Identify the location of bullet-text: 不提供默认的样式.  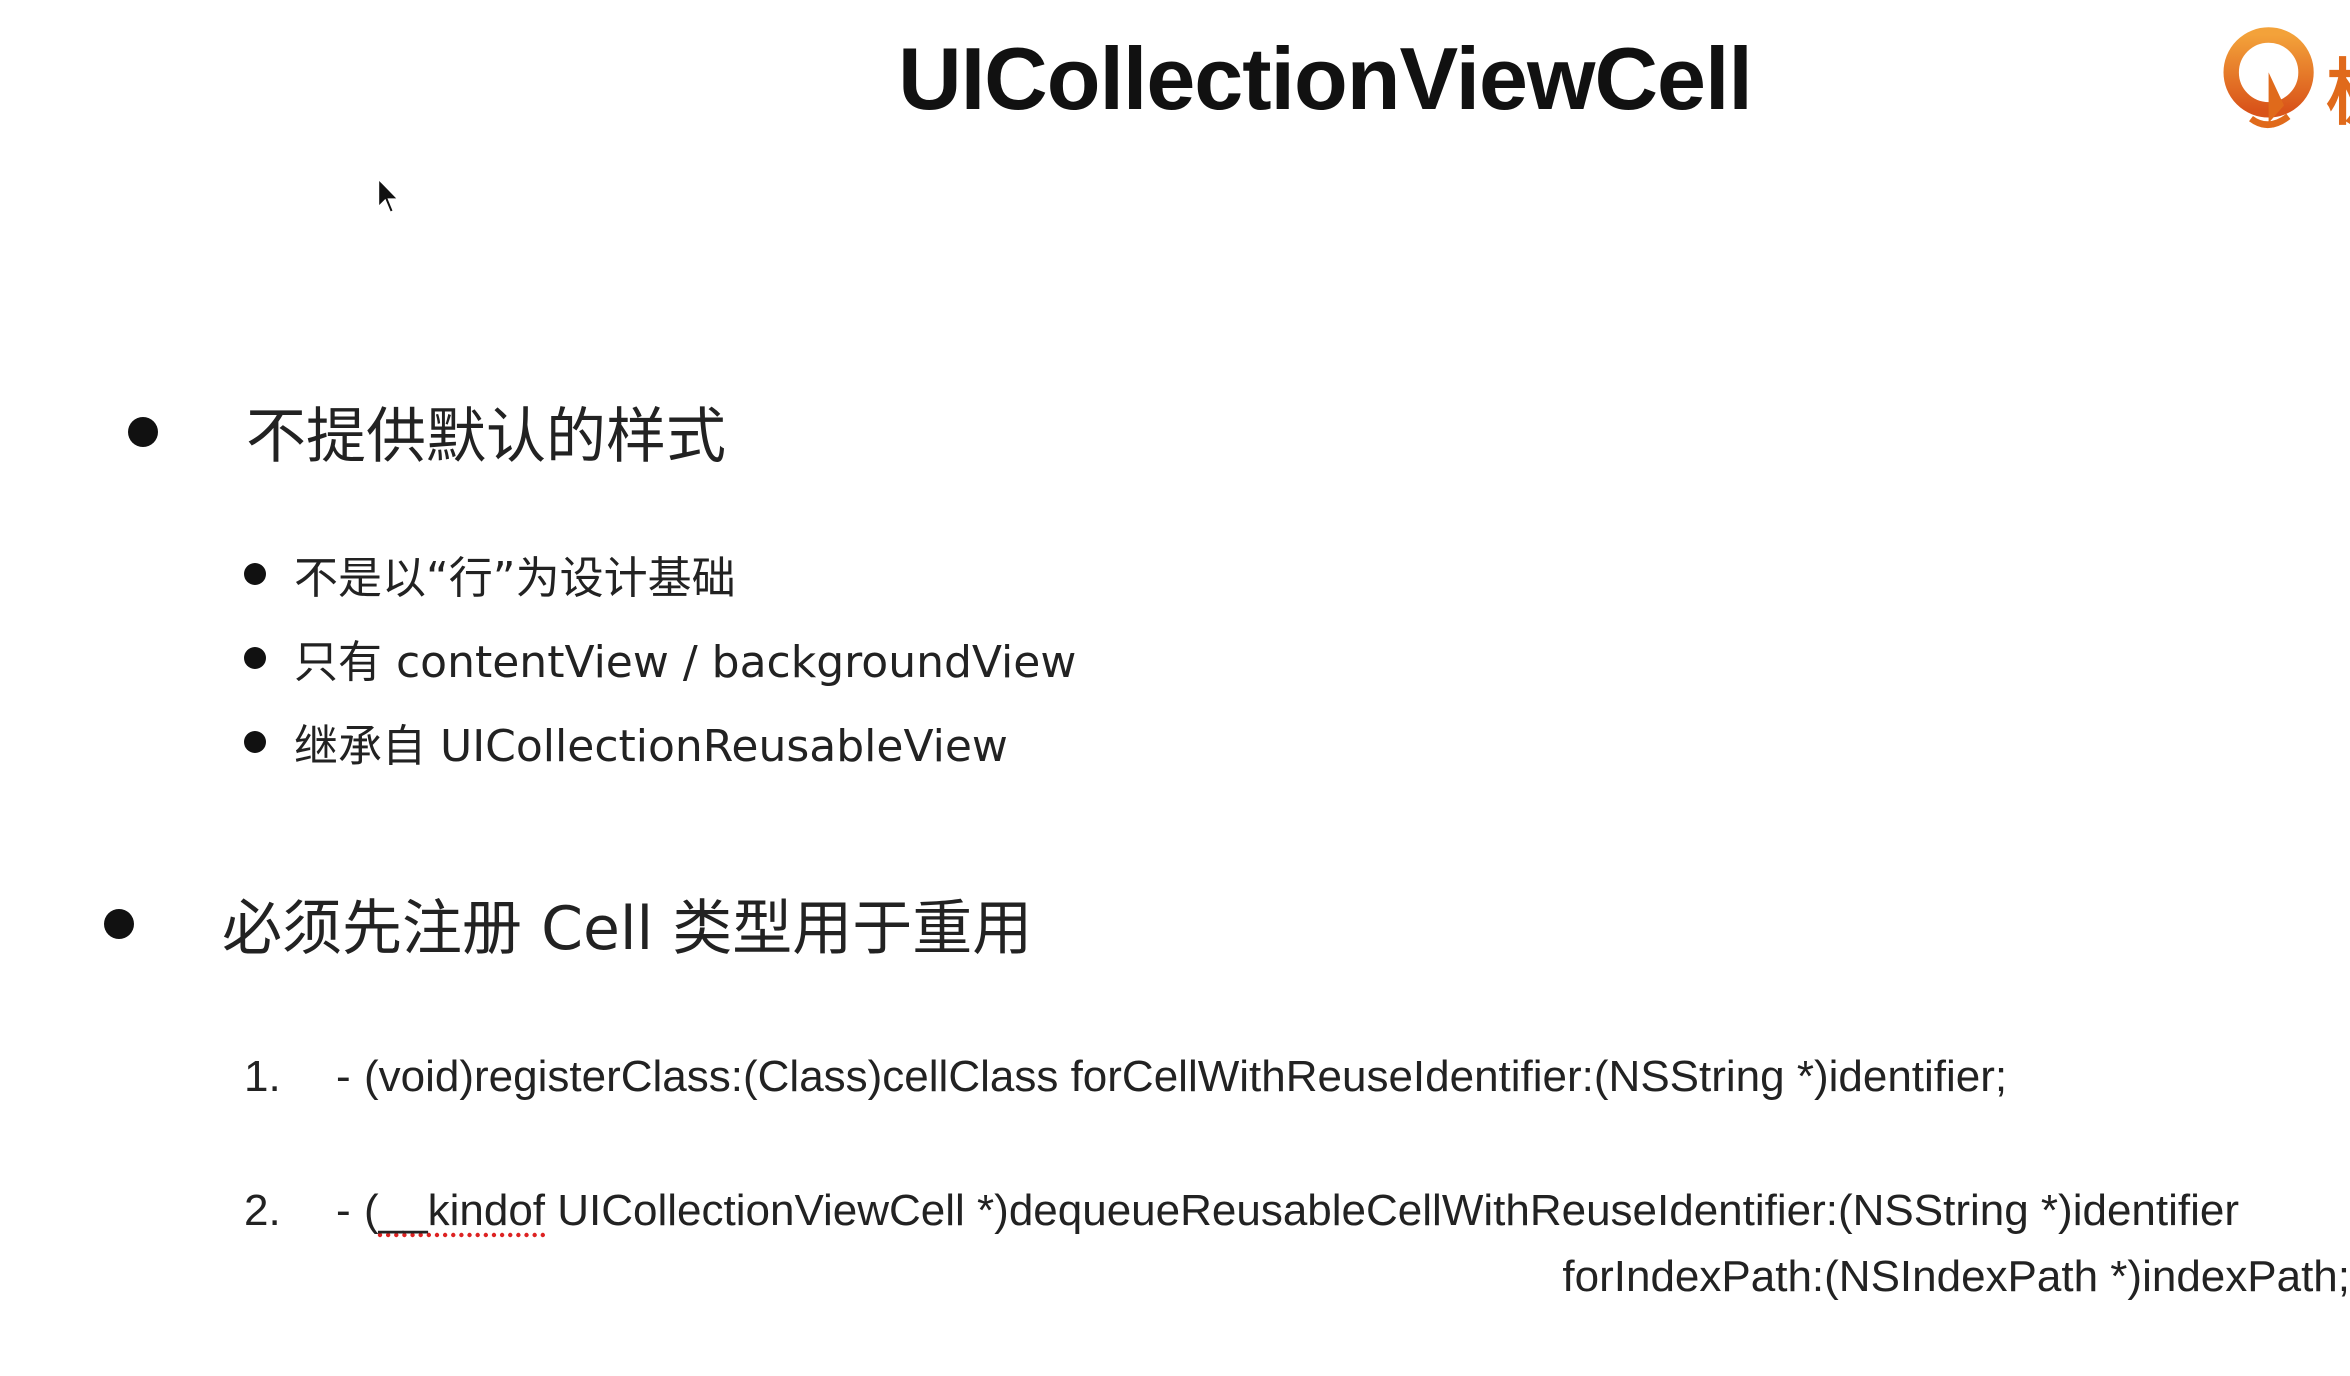
(486, 437).